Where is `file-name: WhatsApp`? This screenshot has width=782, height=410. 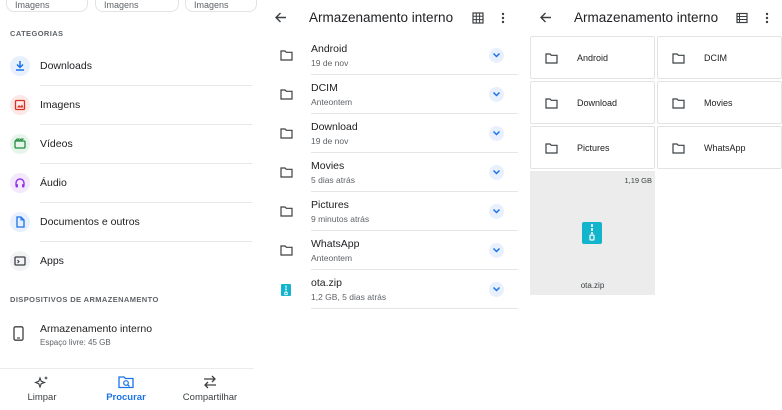 file-name: WhatsApp is located at coordinates (335, 244).